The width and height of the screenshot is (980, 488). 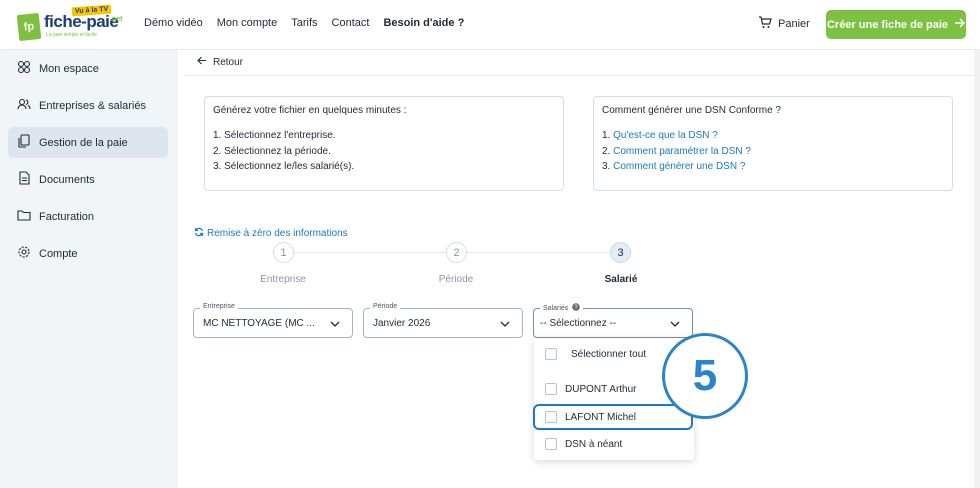 I want to click on label-text: Entreprise, so click(x=219, y=306).